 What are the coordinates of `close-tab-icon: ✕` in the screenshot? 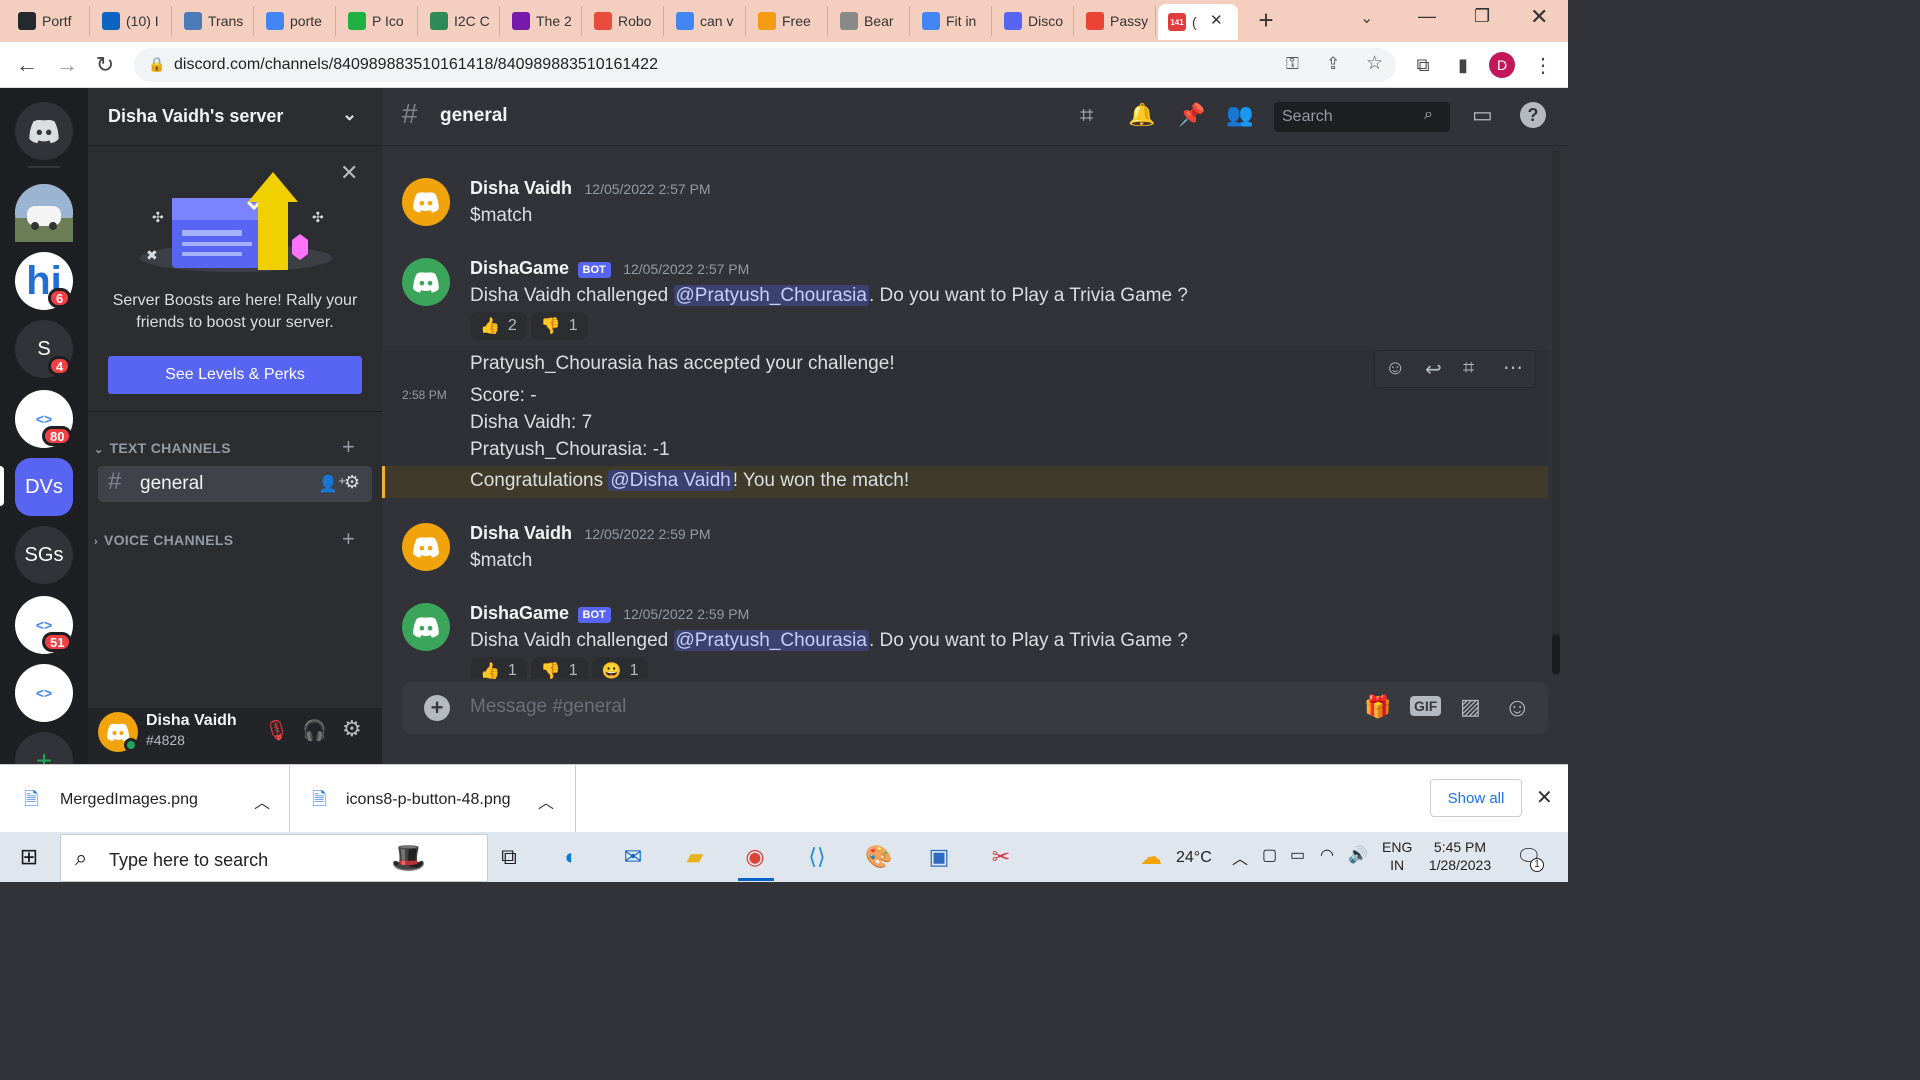 It's located at (1216, 20).